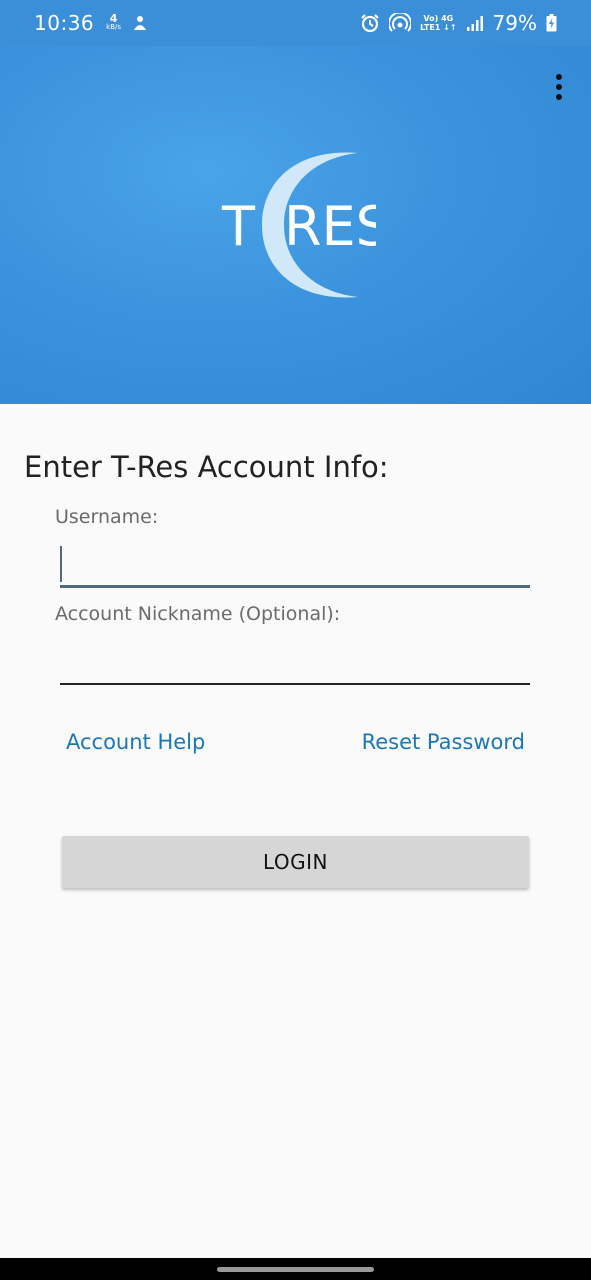 The height and width of the screenshot is (1280, 591). Describe the element at coordinates (438, 27) in the screenshot. I see `network-line-2: LTE1 ↓↑` at that location.